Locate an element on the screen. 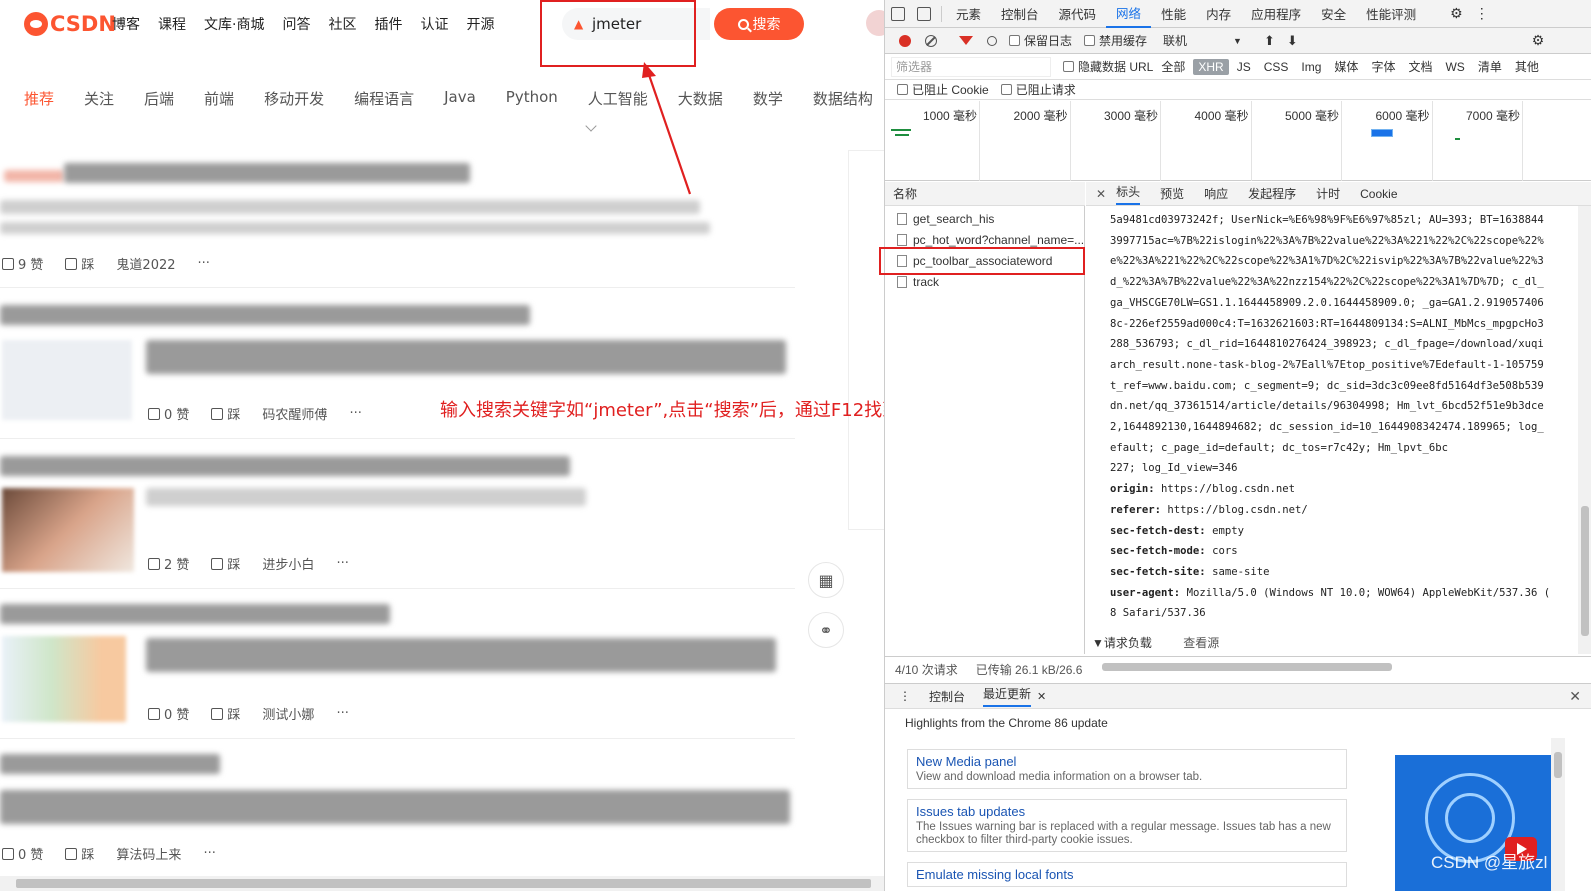  qr-code-icon: ▦ is located at coordinates (826, 580).